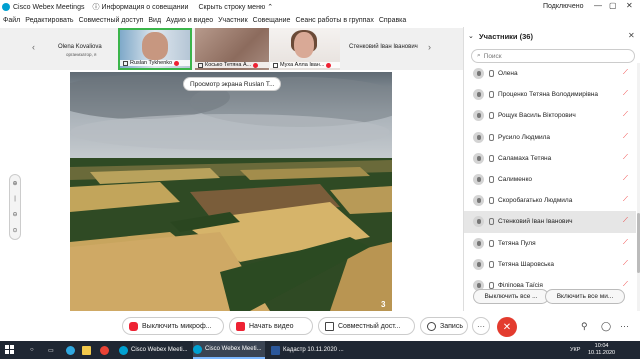 Image resolution: width=640 pixels, height=359 pixels. I want to click on participant-row-selected: Стенковий Іван Іванович ⟋, so click(550, 222).